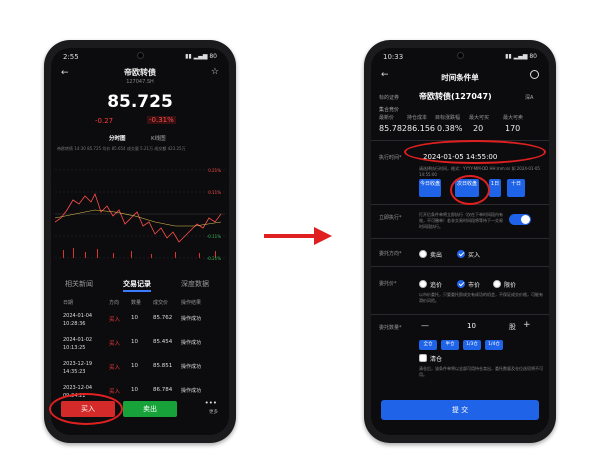 This screenshot has width=599, height=475. I want to click on option-buy: 买入, so click(474, 255).